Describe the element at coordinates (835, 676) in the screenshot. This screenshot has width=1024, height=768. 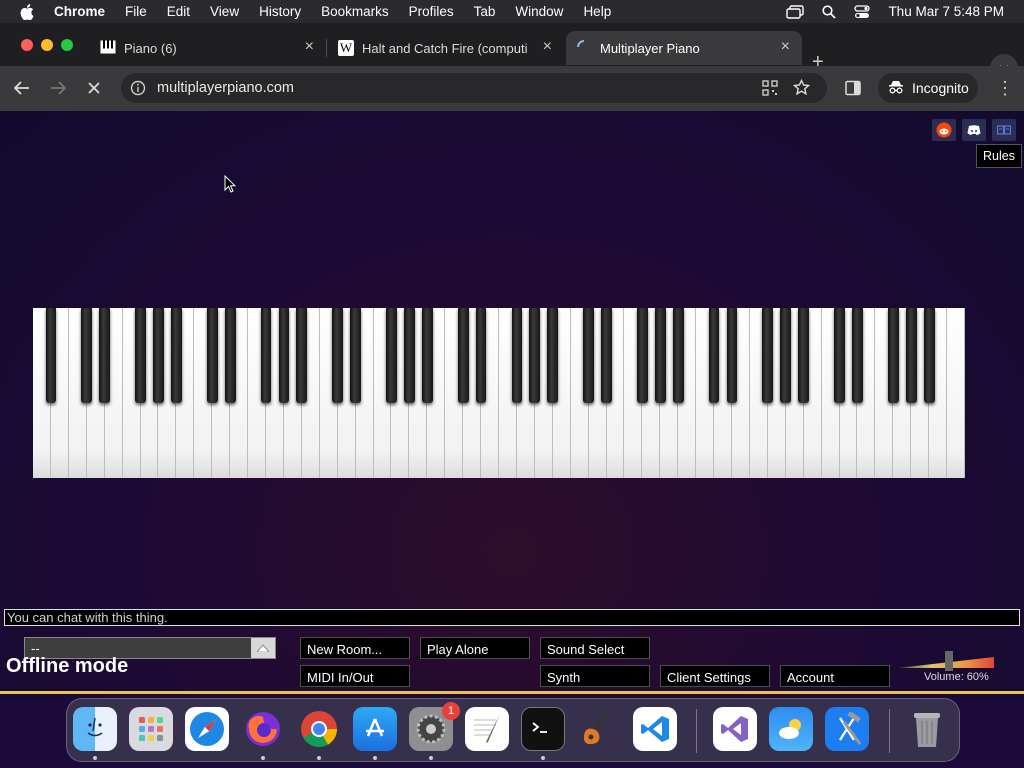
I see `account-button: Account` at that location.